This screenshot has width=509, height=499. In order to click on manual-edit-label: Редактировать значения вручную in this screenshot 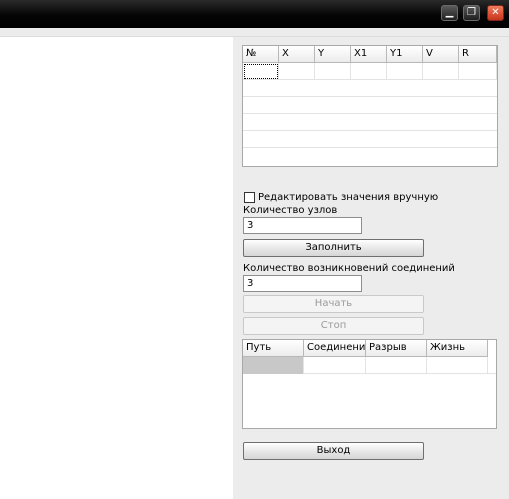, I will do `click(348, 198)`.